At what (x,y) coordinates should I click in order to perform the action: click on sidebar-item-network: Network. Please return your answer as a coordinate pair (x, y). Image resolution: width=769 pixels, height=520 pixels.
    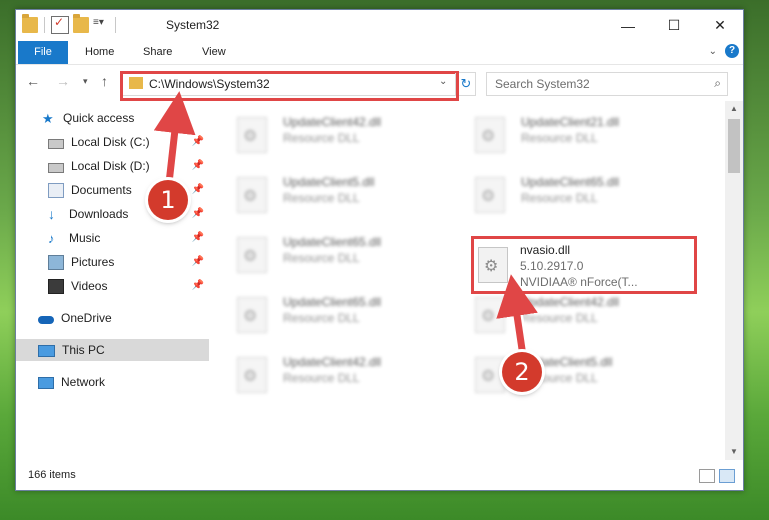
    Looking at the image, I should click on (112, 382).